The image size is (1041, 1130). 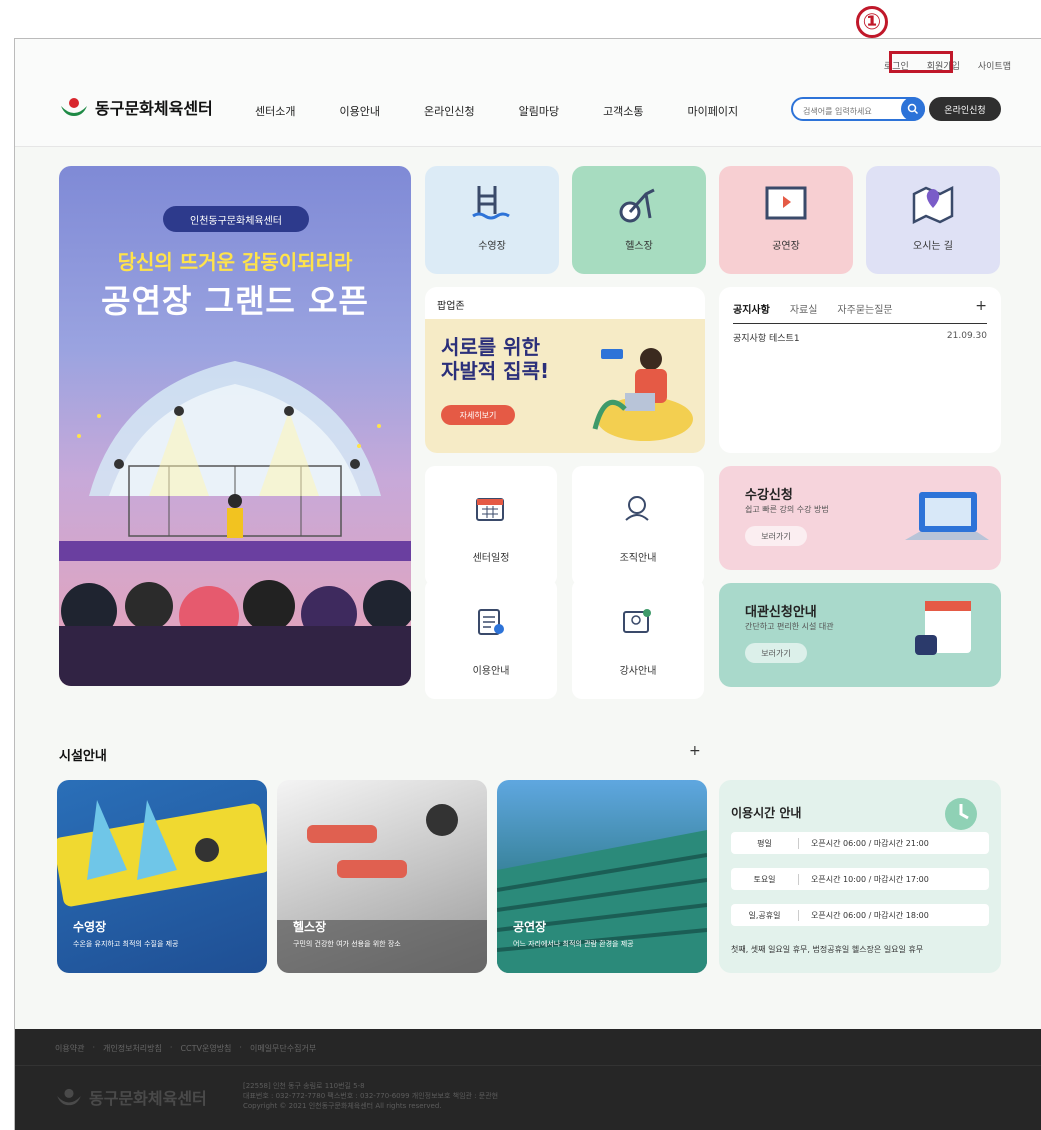 What do you see at coordinates (695, 751) in the screenshot?
I see `facility-more-button: +` at bounding box center [695, 751].